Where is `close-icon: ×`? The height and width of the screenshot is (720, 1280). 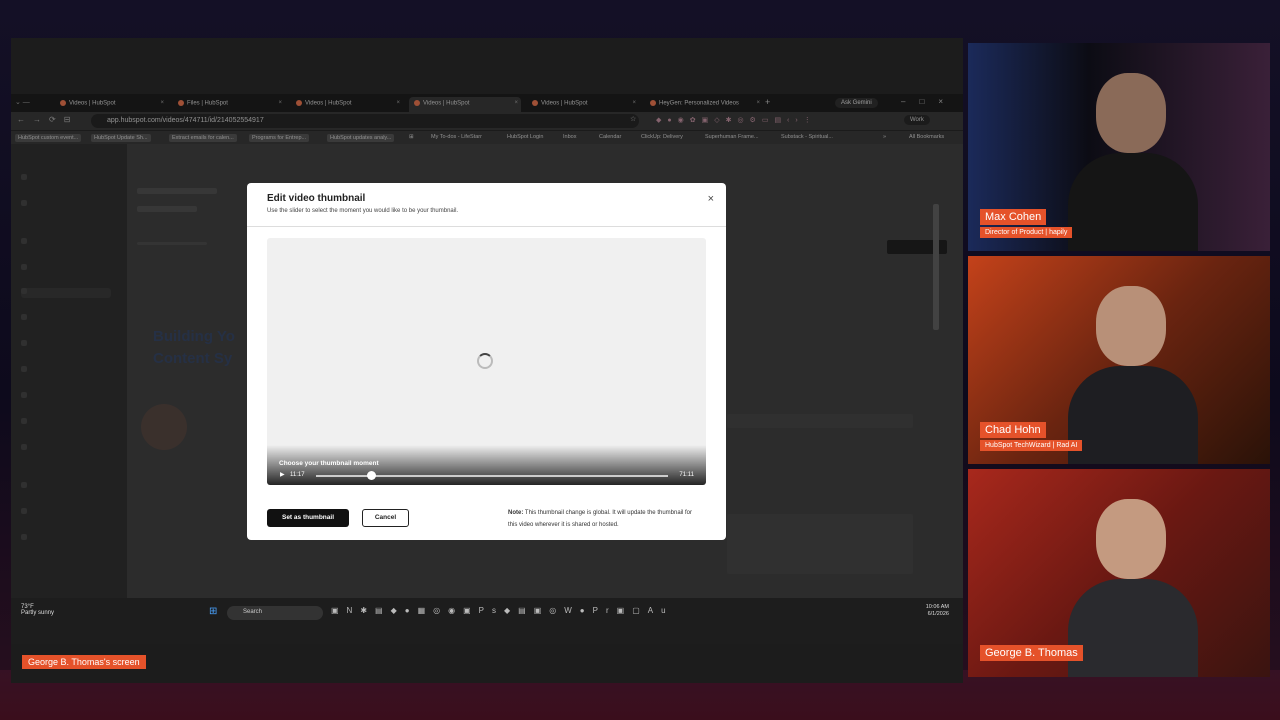 close-icon: × is located at coordinates (711, 199).